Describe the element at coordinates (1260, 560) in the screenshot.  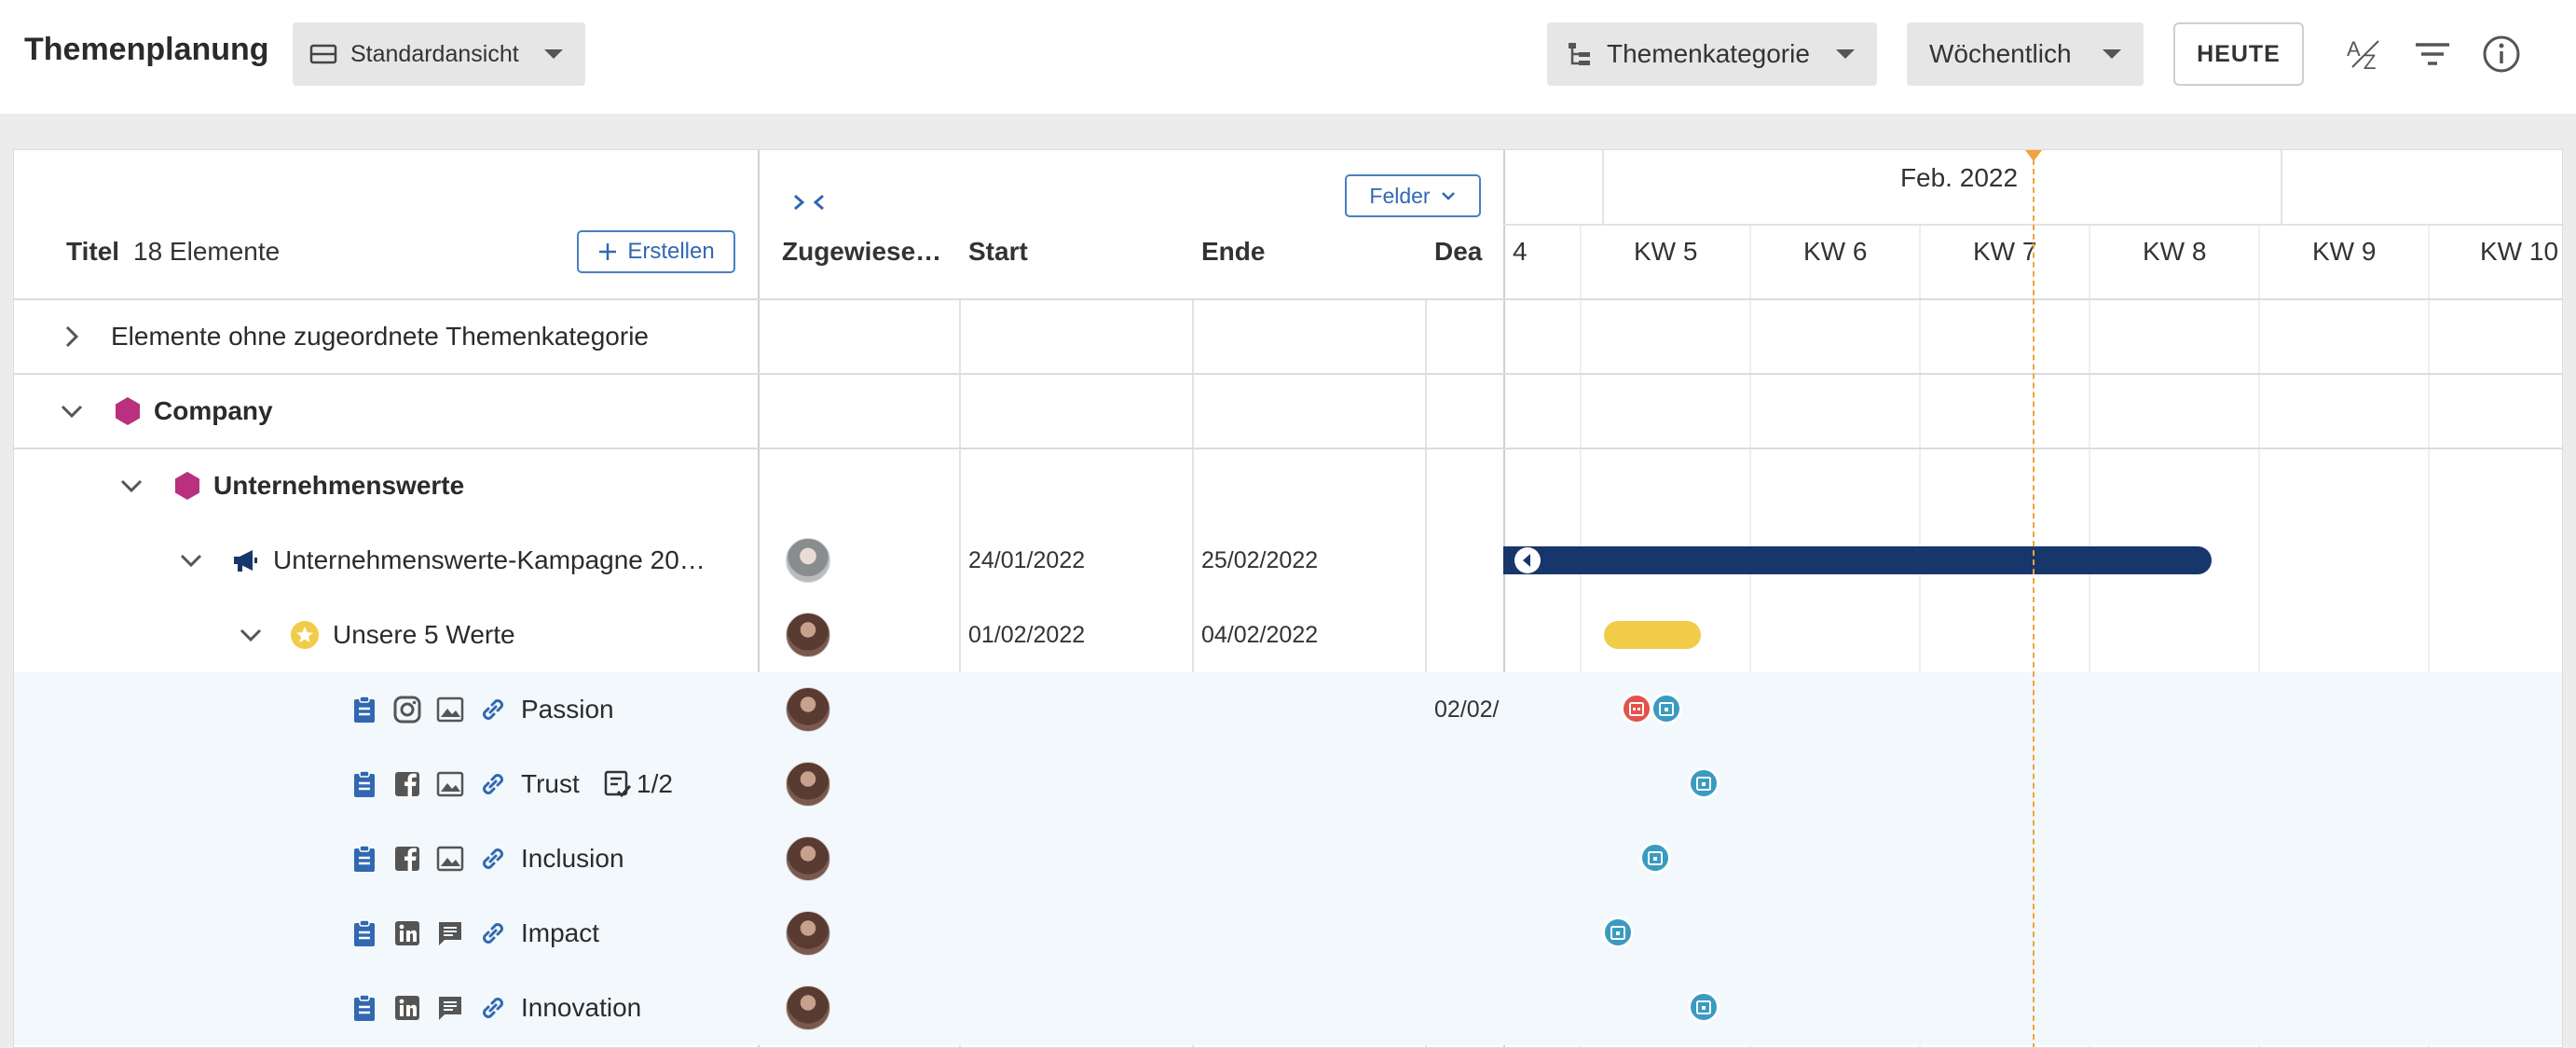
I see `end-date: 25/02/2022` at that location.